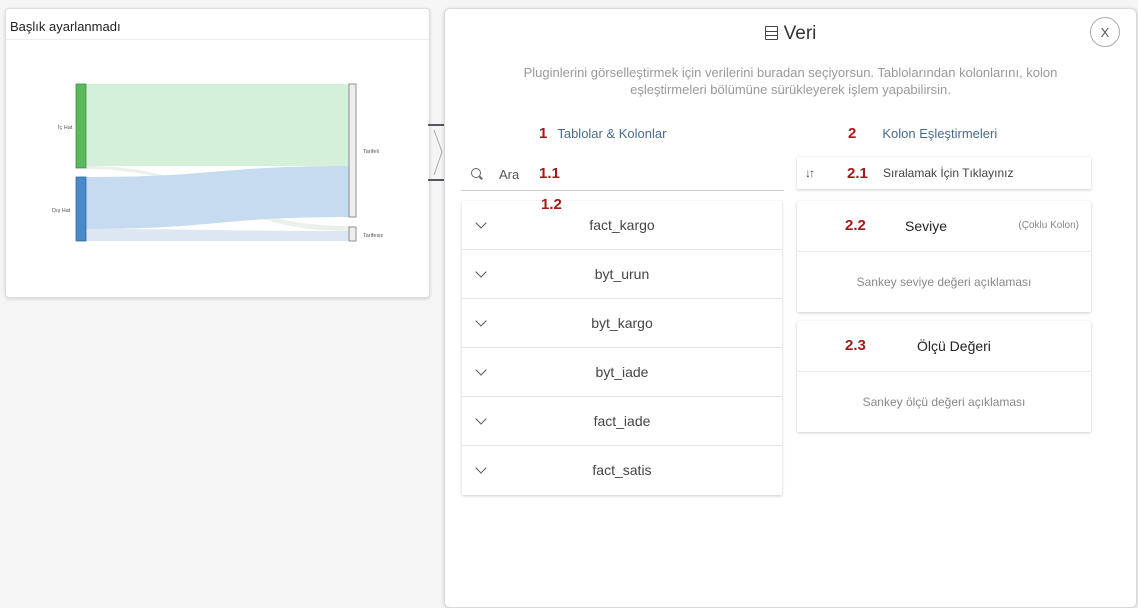 The height and width of the screenshot is (608, 1138). Describe the element at coordinates (940, 133) in the screenshot. I see `mappings-section-label: Kolon Eşleştirmeleri` at that location.